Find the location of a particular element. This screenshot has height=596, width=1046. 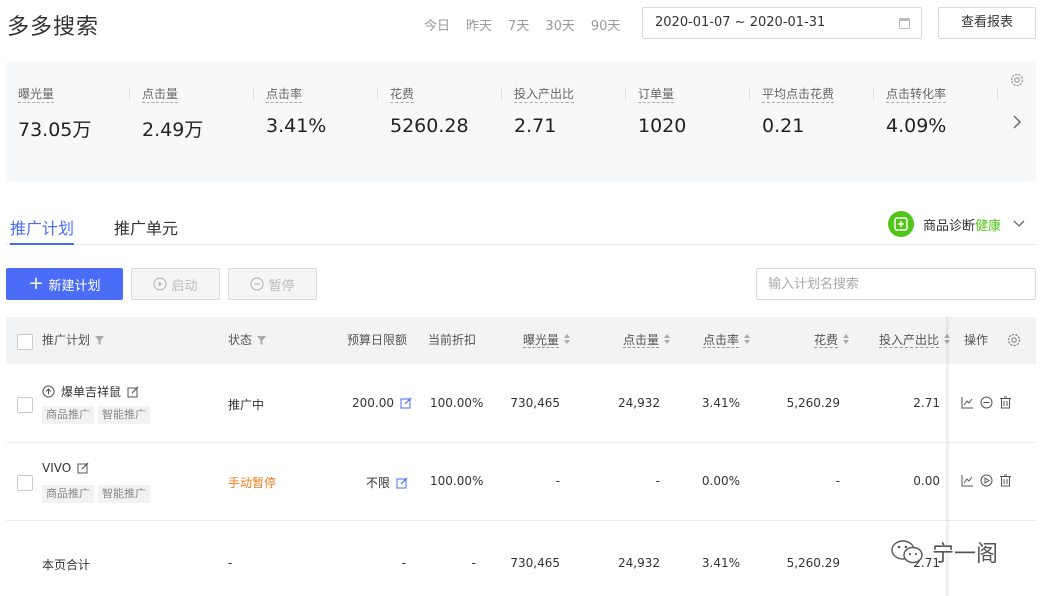

metric-value: 4.09% is located at coordinates (916, 126).